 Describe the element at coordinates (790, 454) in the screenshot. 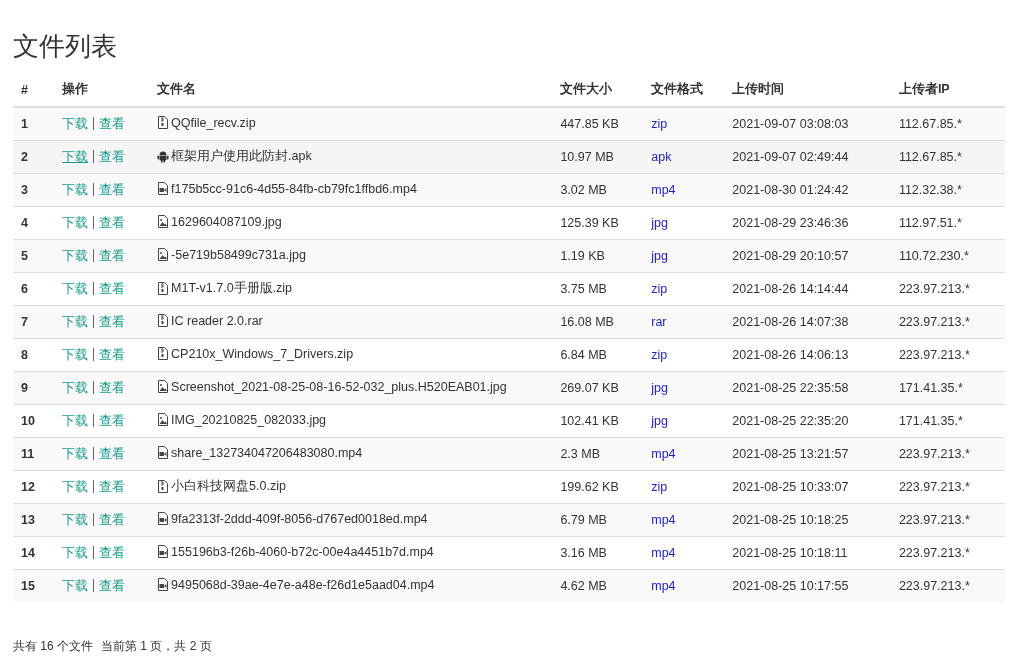

I see `upload-time: 2021-08-25 13:21:57` at that location.